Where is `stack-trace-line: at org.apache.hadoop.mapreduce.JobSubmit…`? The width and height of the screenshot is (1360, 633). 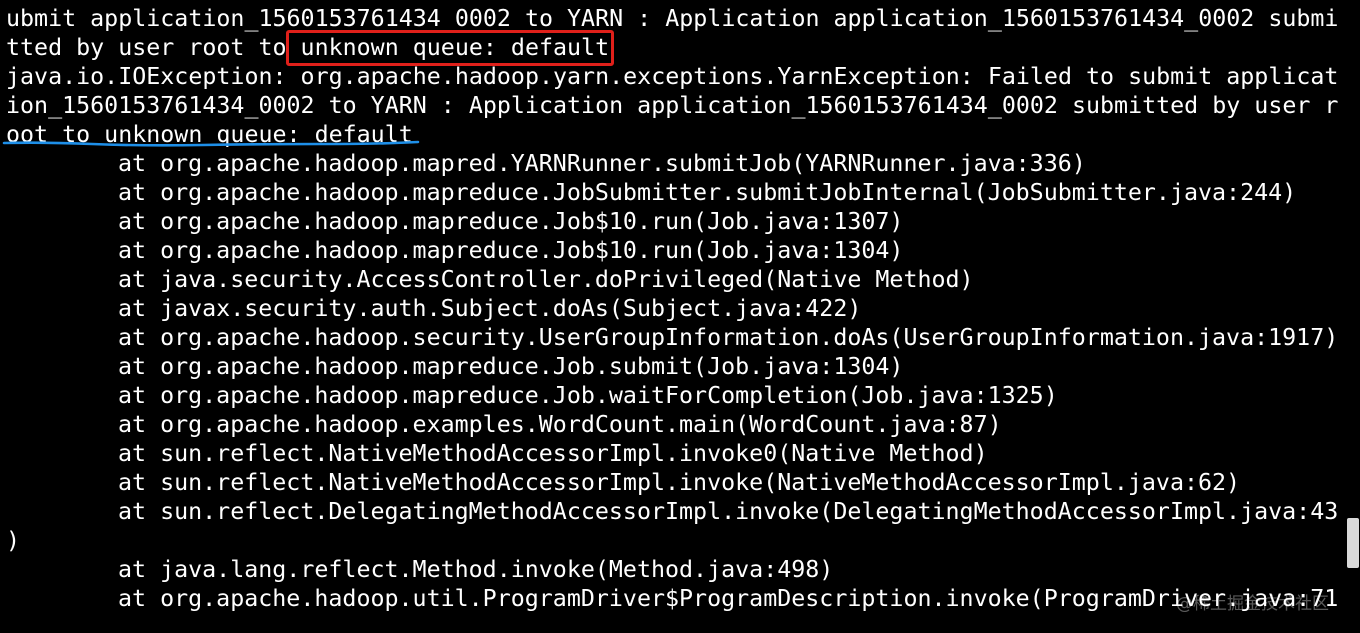 stack-trace-line: at org.apache.hadoop.mapreduce.JobSubmit… is located at coordinates (707, 192).